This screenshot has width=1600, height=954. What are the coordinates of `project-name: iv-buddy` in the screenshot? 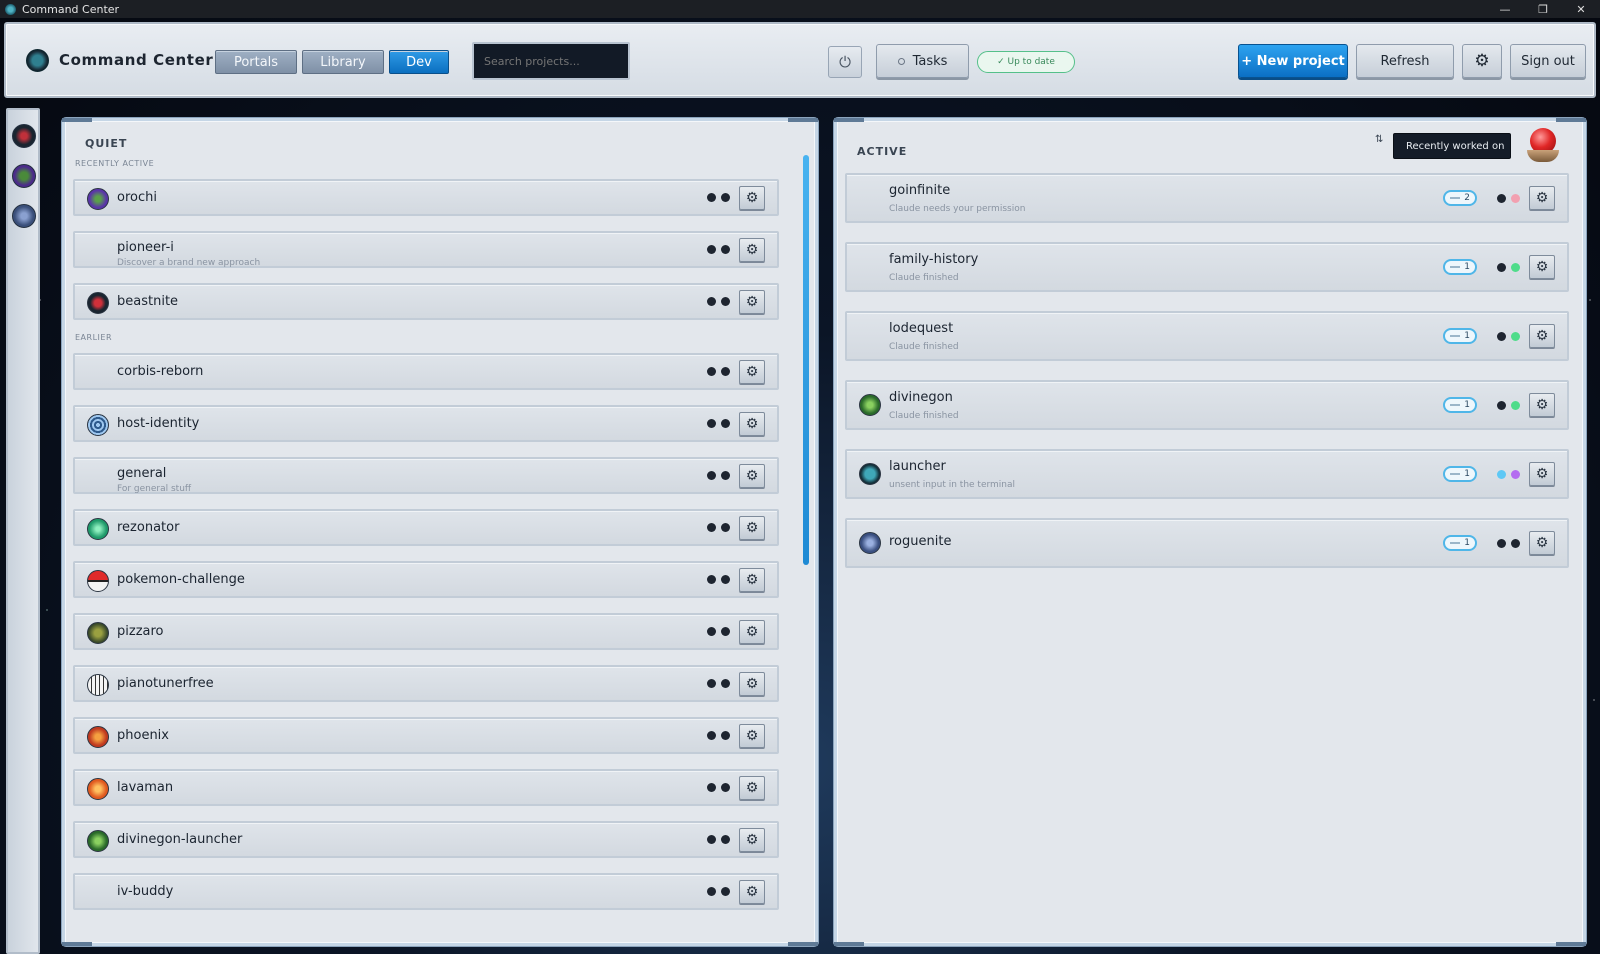 It's located at (145, 891).